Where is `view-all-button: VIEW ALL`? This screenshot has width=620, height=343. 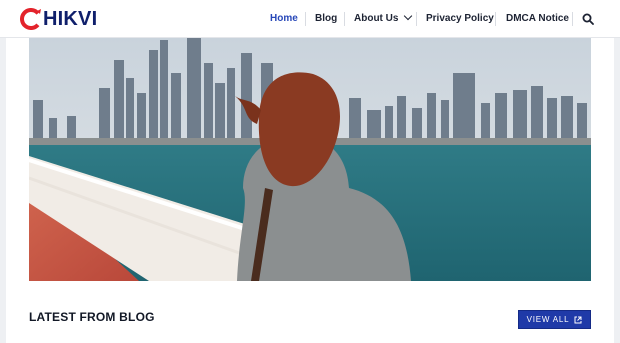
view-all-button: VIEW ALL is located at coordinates (554, 319).